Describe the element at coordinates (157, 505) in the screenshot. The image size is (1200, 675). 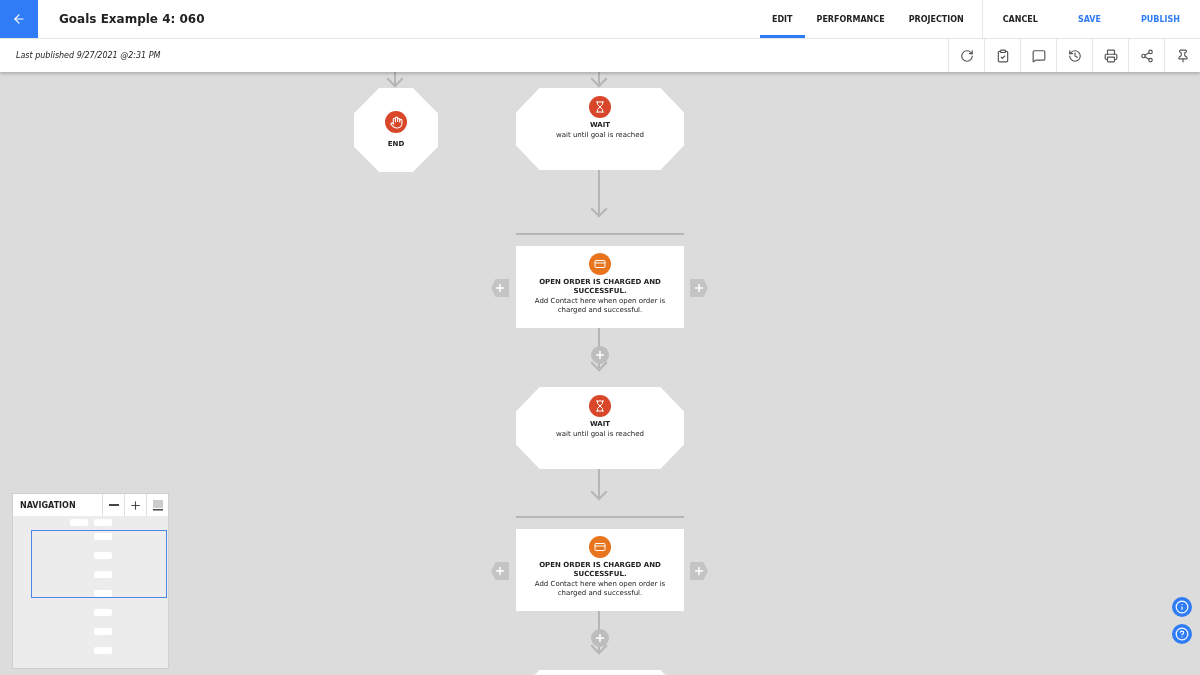
I see `fit-screen-icon` at that location.